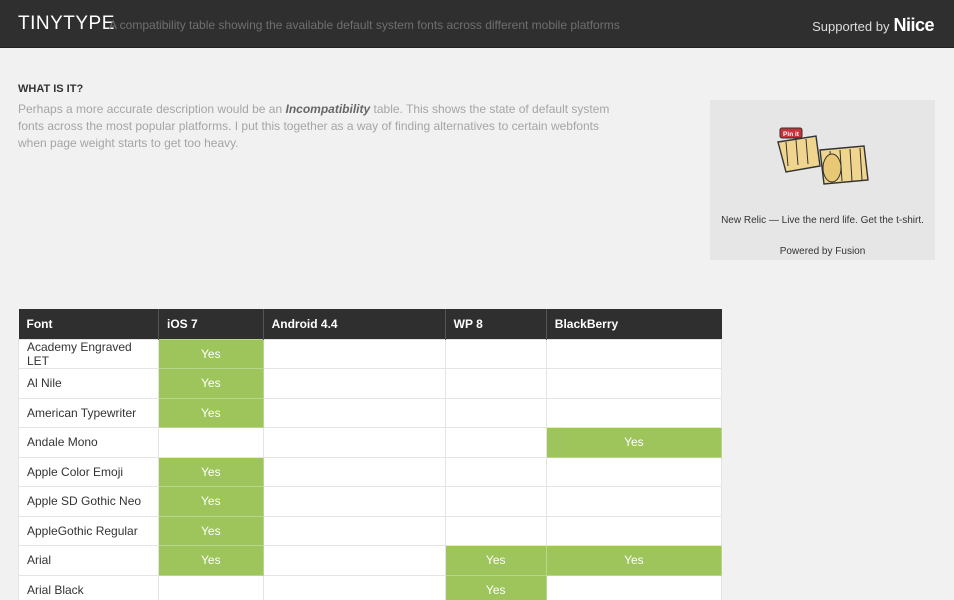  What do you see at coordinates (88, 560) in the screenshot?
I see `font-name-cell: Arial` at bounding box center [88, 560].